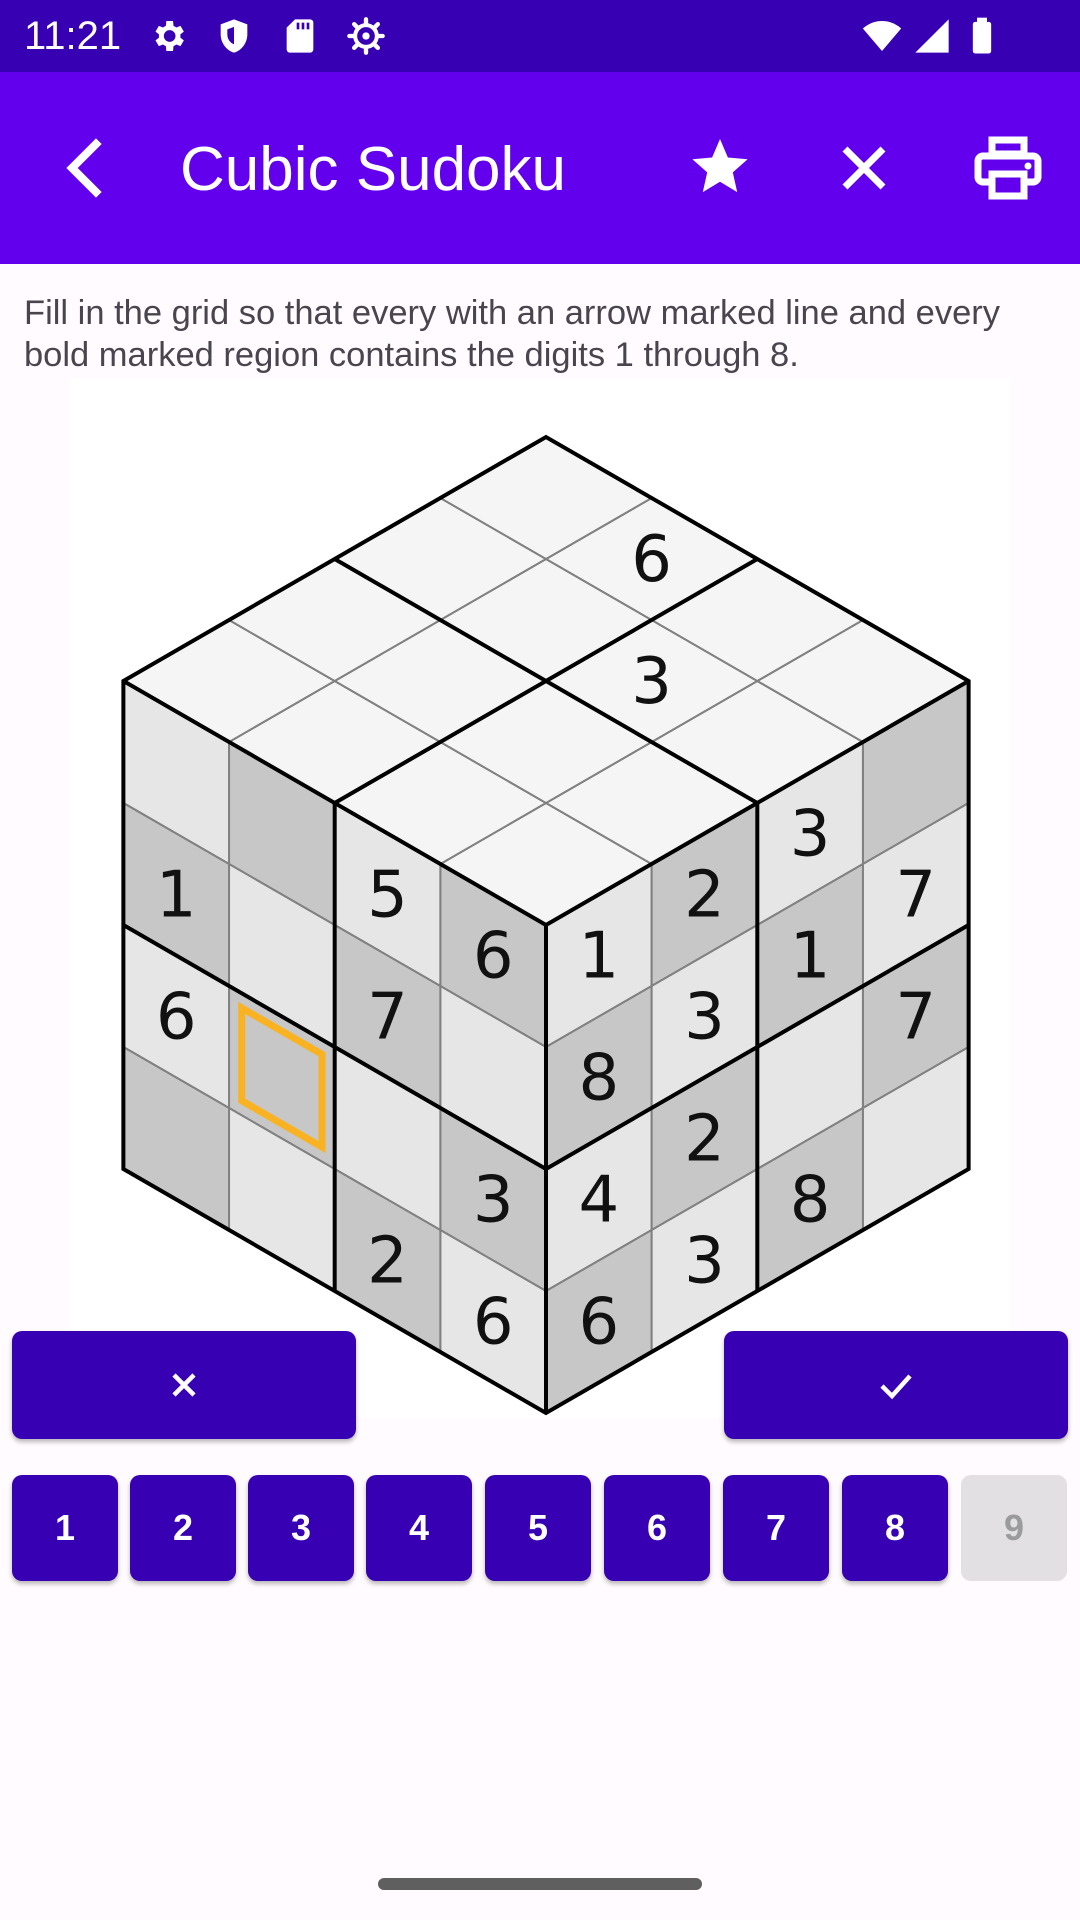 Image resolution: width=1080 pixels, height=1920 pixels. I want to click on confirm-button, so click(896, 1385).